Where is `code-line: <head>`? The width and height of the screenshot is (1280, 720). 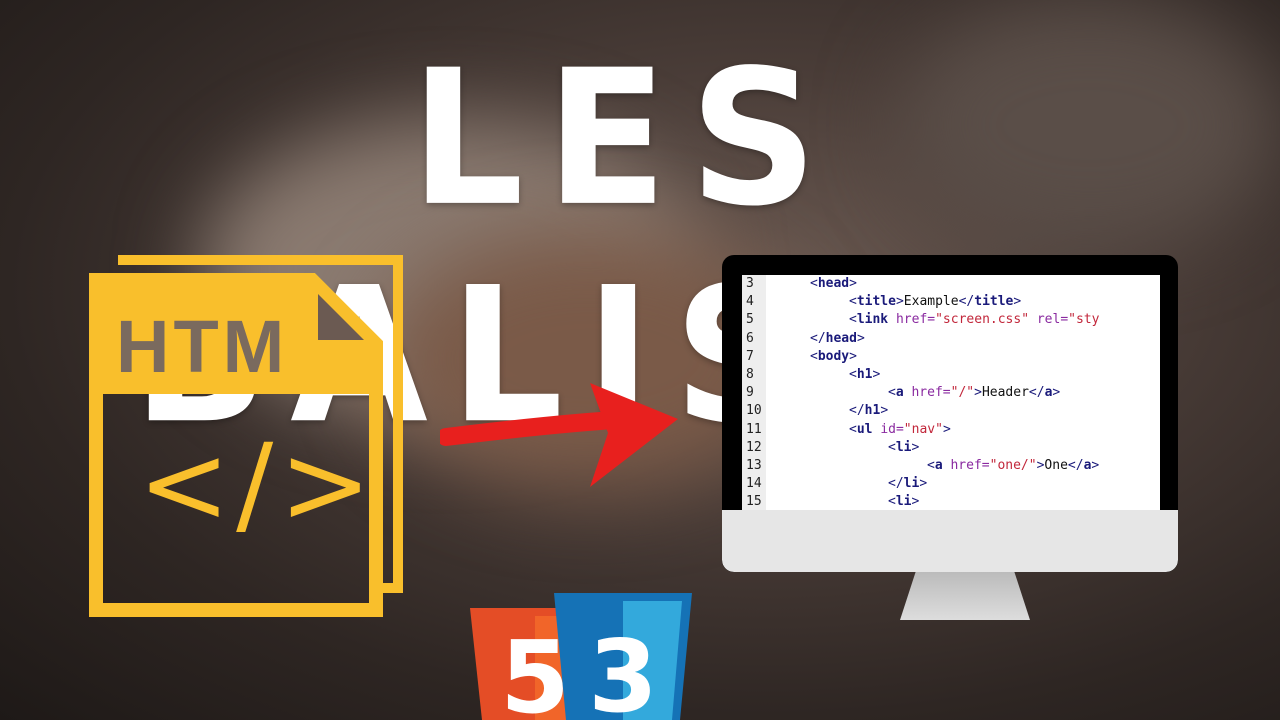 code-line: <head> is located at coordinates (833, 283).